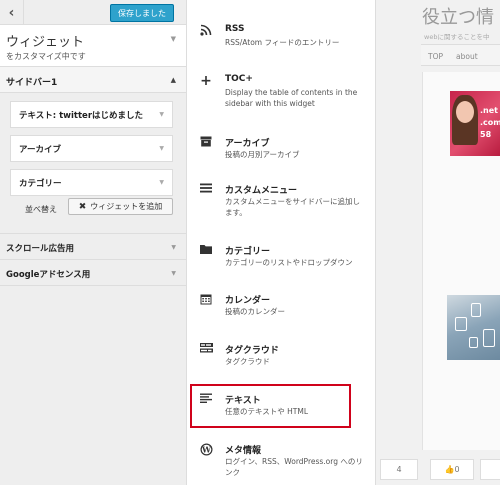 Image resolution: width=500 pixels, height=485 pixels. What do you see at coordinates (40, 150) in the screenshot?
I see `widget-label: アーカイブ` at bounding box center [40, 150].